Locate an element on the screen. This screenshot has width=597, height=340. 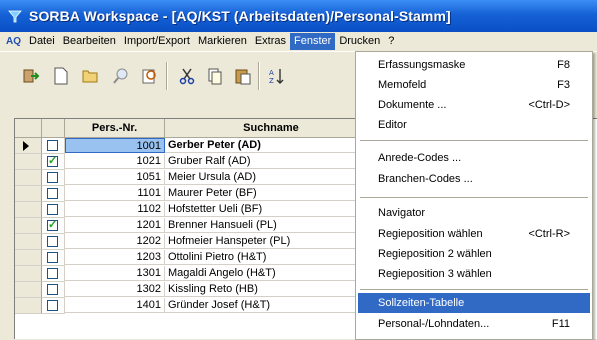
persnr-cell: 1302 is located at coordinates (115, 289).